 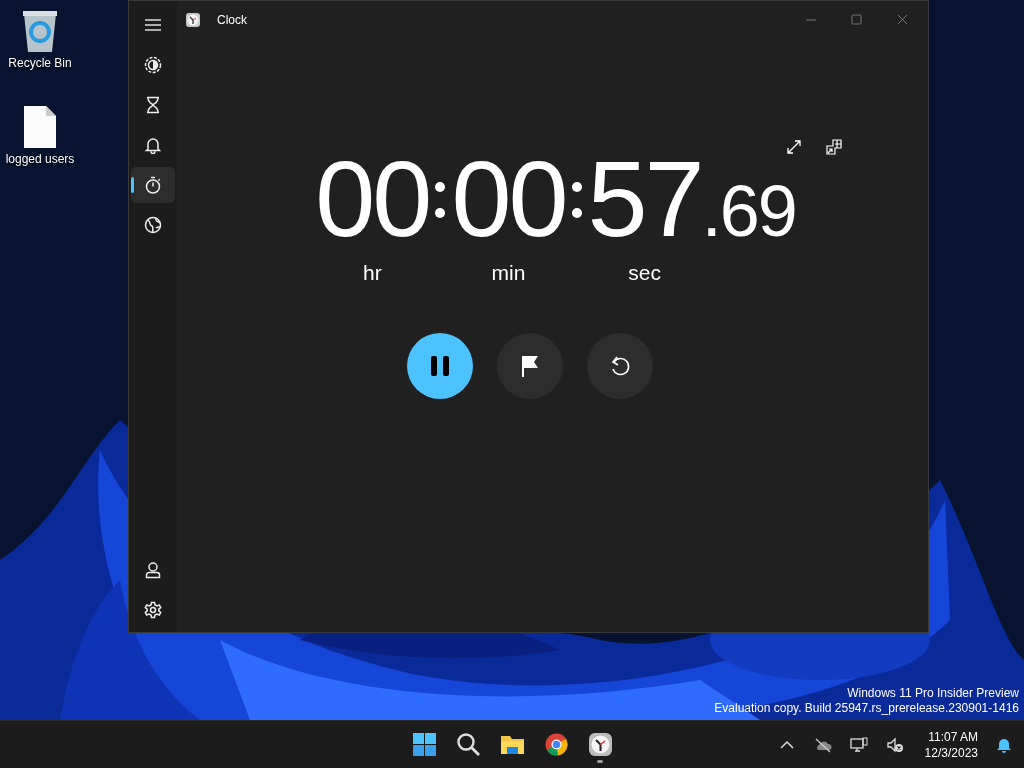 I want to click on desktop-icon-label: logged users, so click(x=40, y=159).